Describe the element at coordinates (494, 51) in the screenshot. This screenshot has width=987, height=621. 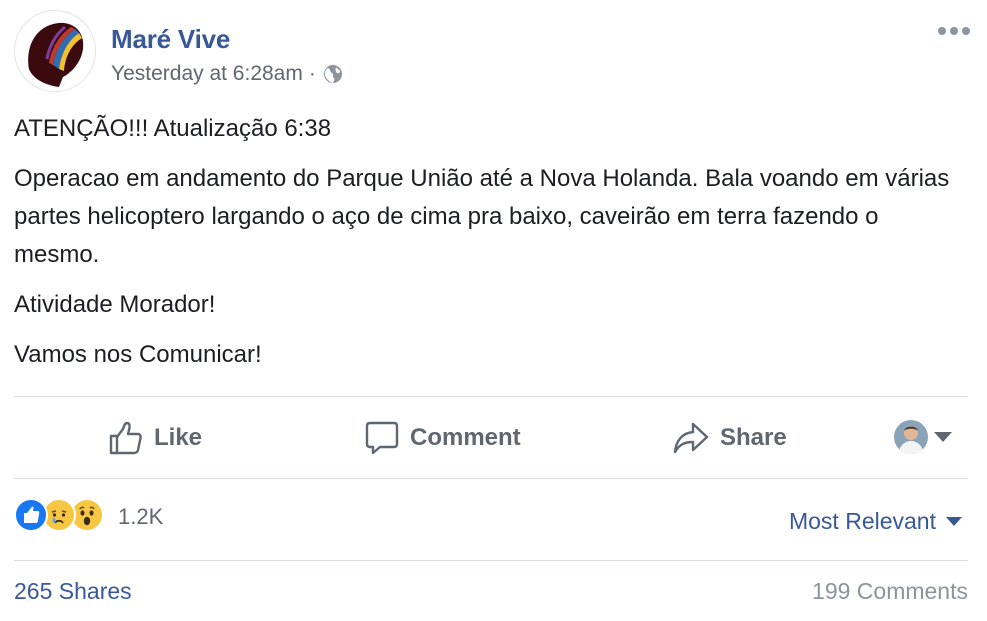
I see `post-header: Maré Vive Yesterday at 6:28am ·` at that location.